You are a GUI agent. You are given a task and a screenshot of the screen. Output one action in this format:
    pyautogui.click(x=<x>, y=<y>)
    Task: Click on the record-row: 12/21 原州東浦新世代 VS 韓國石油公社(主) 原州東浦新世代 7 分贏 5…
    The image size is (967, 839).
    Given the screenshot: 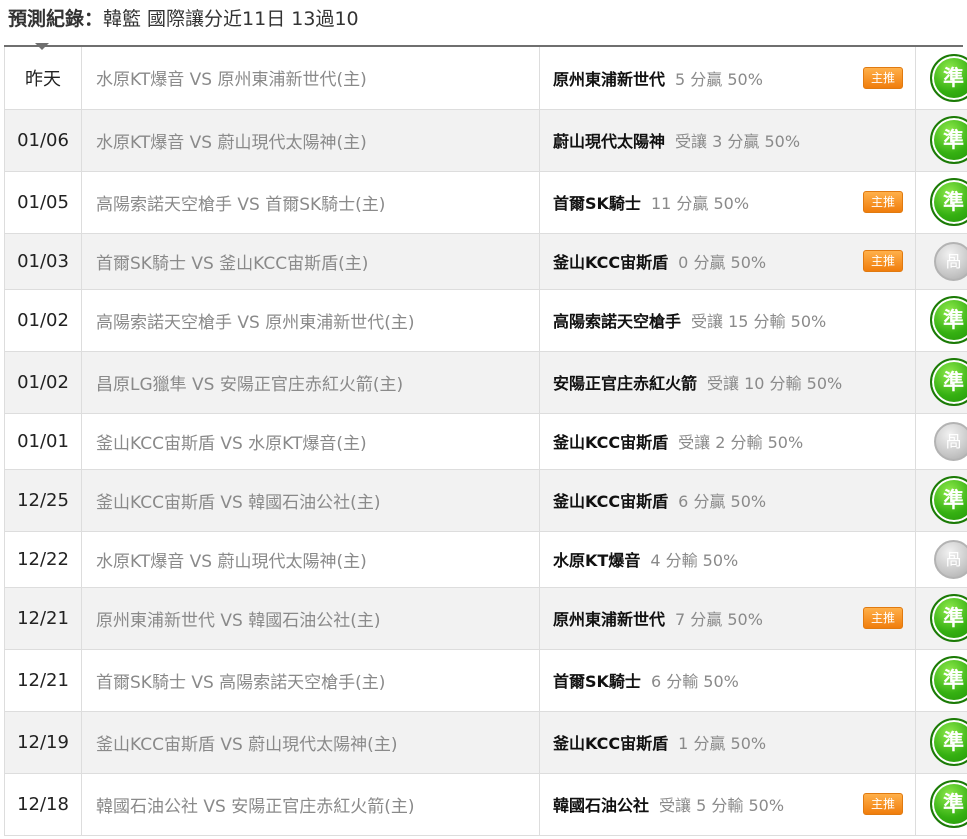 What is the action you would take?
    pyautogui.click(x=485, y=618)
    